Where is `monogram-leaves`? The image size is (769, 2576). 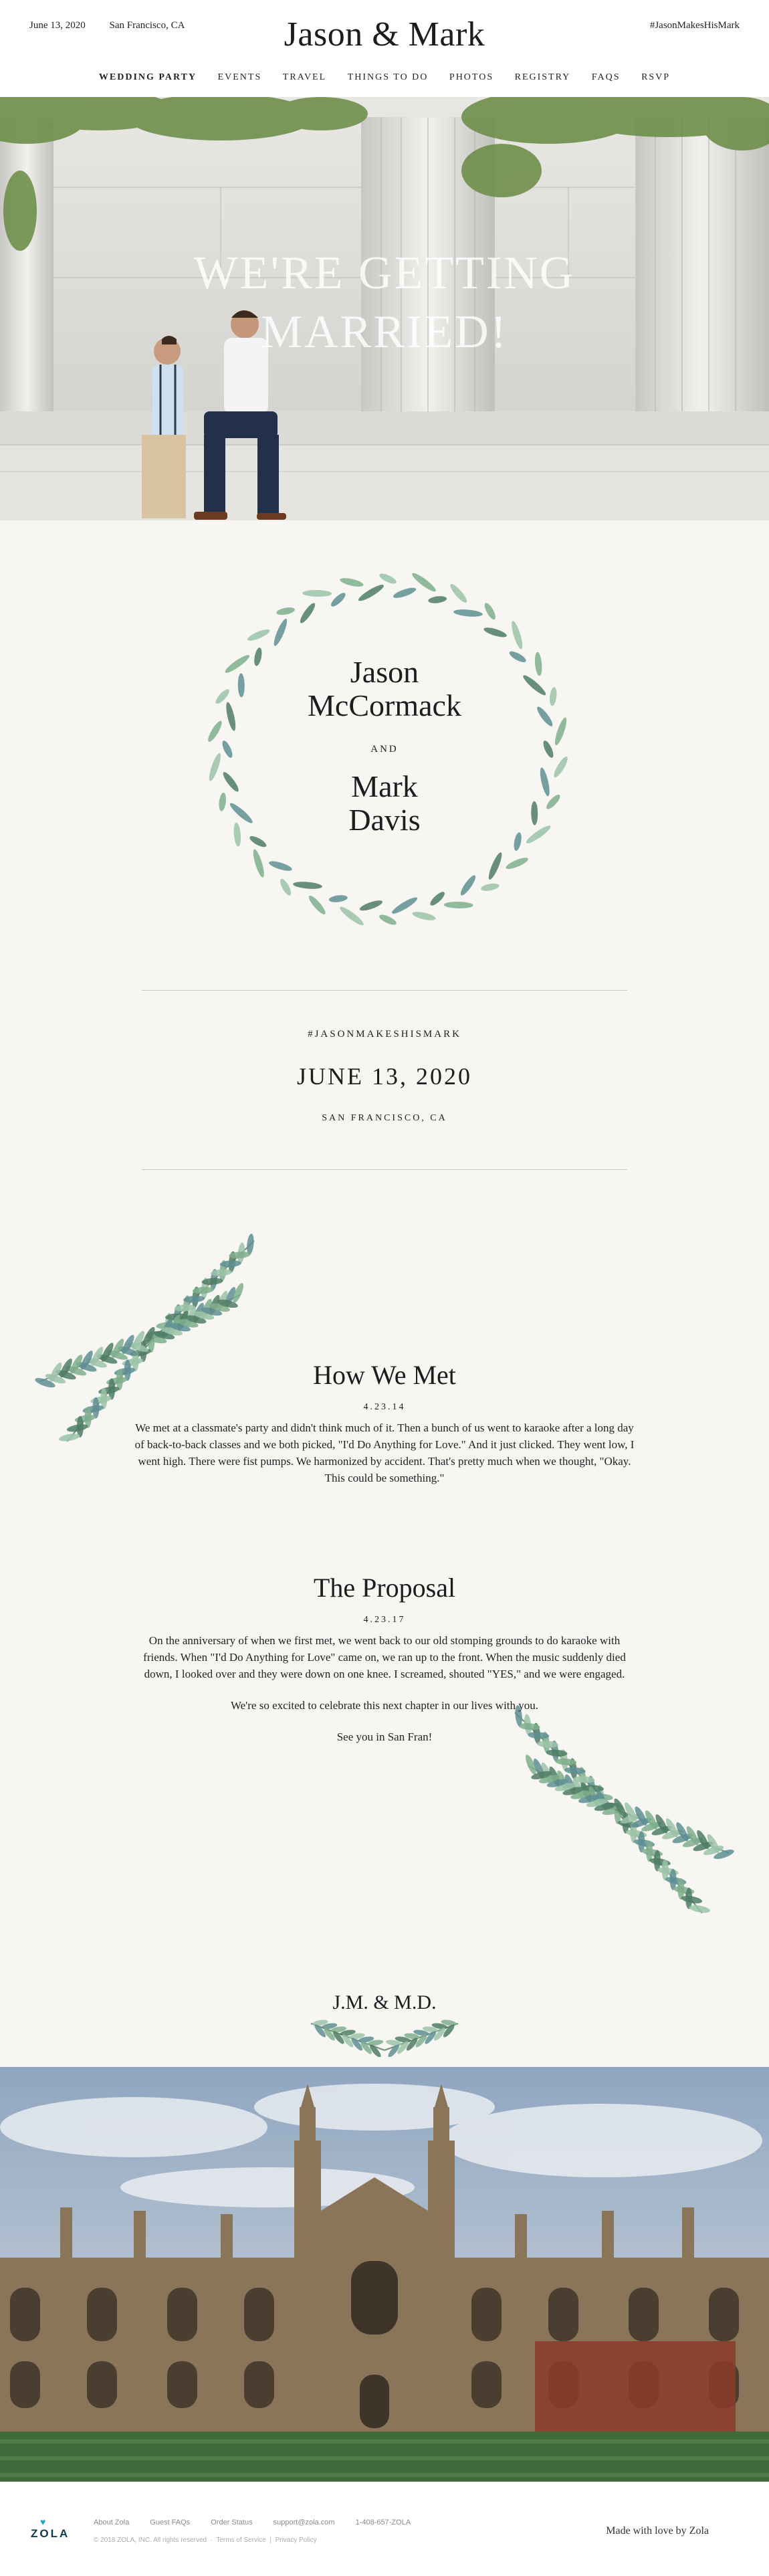 monogram-leaves is located at coordinates (384, 2038).